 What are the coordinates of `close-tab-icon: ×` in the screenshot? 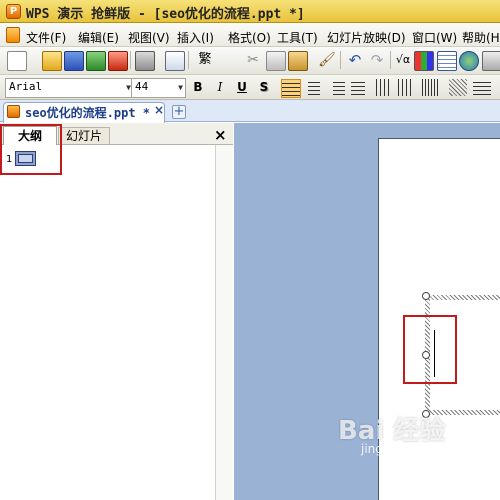 It's located at (159, 110).